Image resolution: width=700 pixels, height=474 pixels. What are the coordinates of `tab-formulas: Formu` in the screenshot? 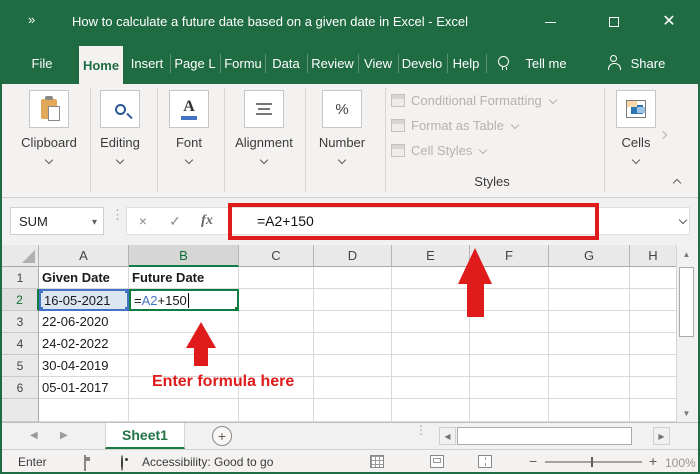 It's located at (243, 63).